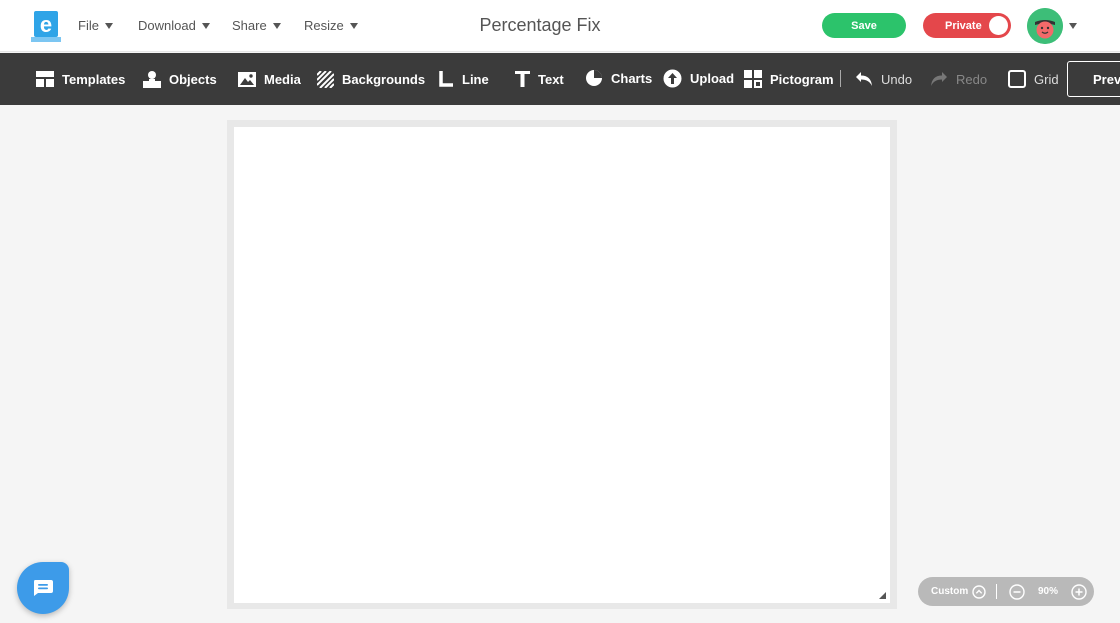 Image resolution: width=1120 pixels, height=623 pixels. What do you see at coordinates (247, 79) in the screenshot?
I see `media-image-icon` at bounding box center [247, 79].